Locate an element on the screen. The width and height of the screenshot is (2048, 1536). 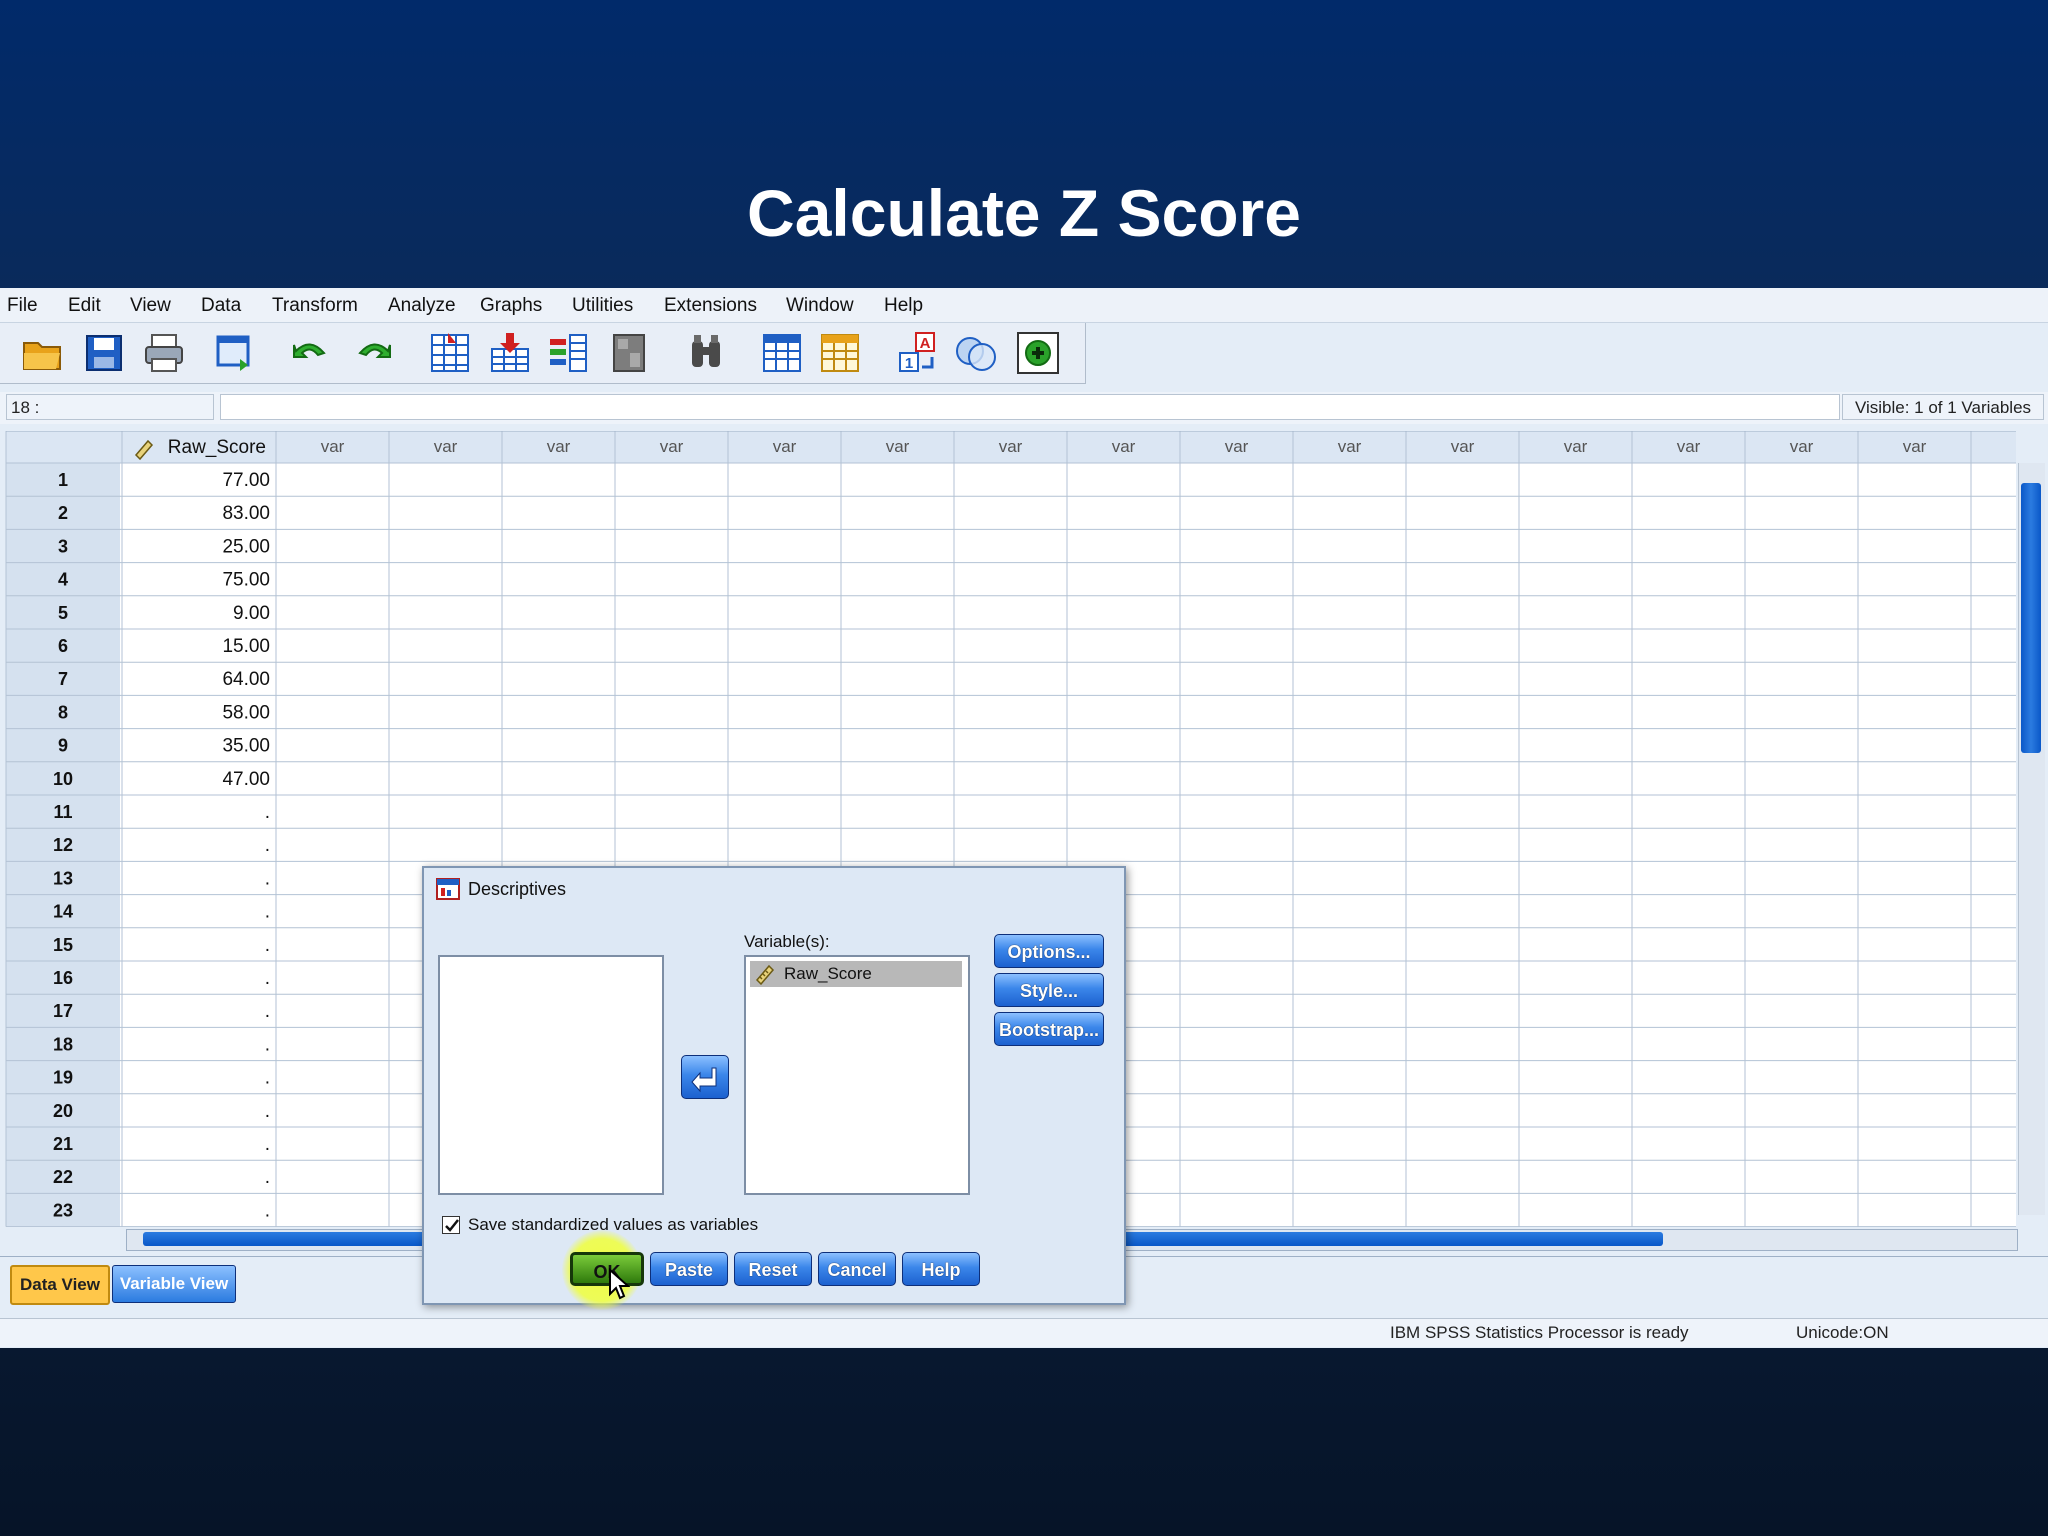
goto-variable-icon is located at coordinates (510, 353).